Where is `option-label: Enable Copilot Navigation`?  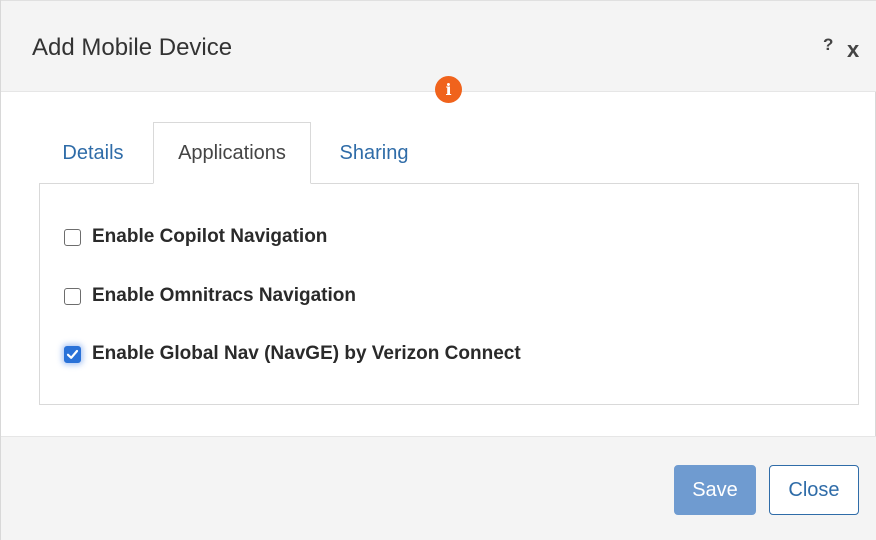 option-label: Enable Copilot Navigation is located at coordinates (209, 237).